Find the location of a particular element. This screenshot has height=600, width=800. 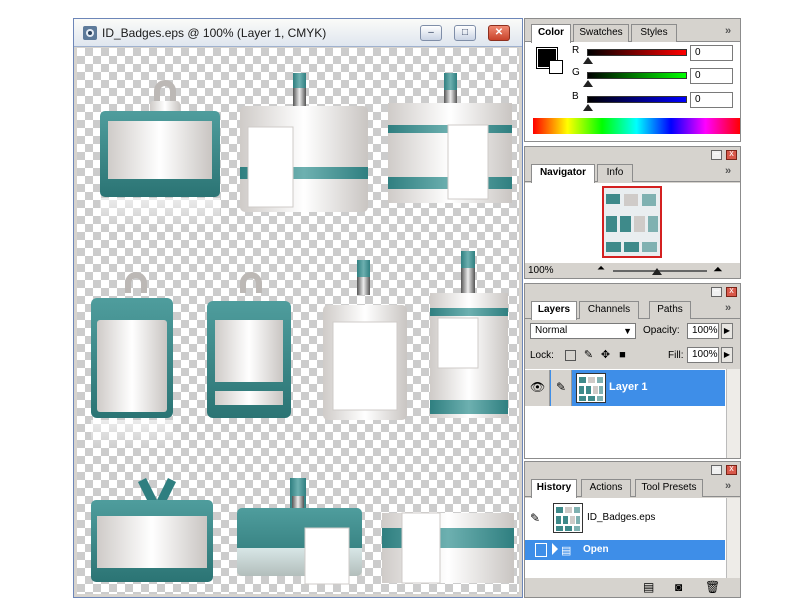

snapshot-thumbnail is located at coordinates (568, 518).